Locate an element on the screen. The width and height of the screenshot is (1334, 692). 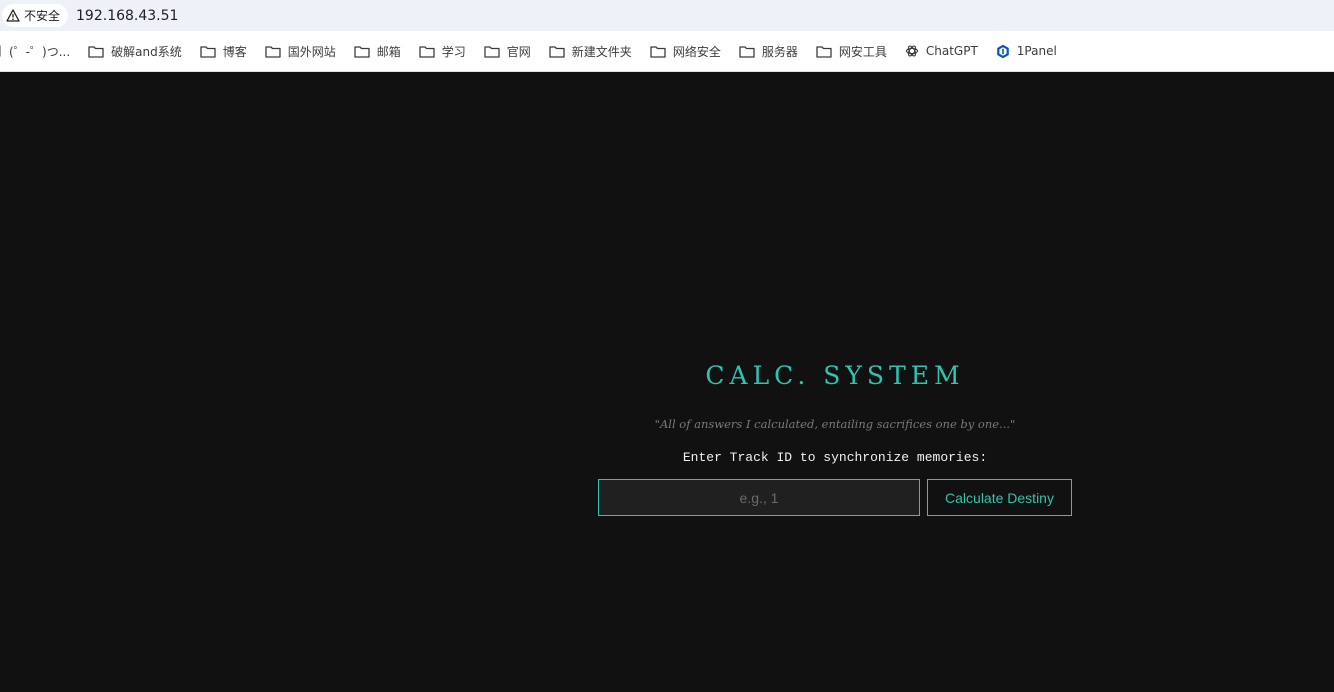
bookmark-label: 官网 is located at coordinates (518, 51).